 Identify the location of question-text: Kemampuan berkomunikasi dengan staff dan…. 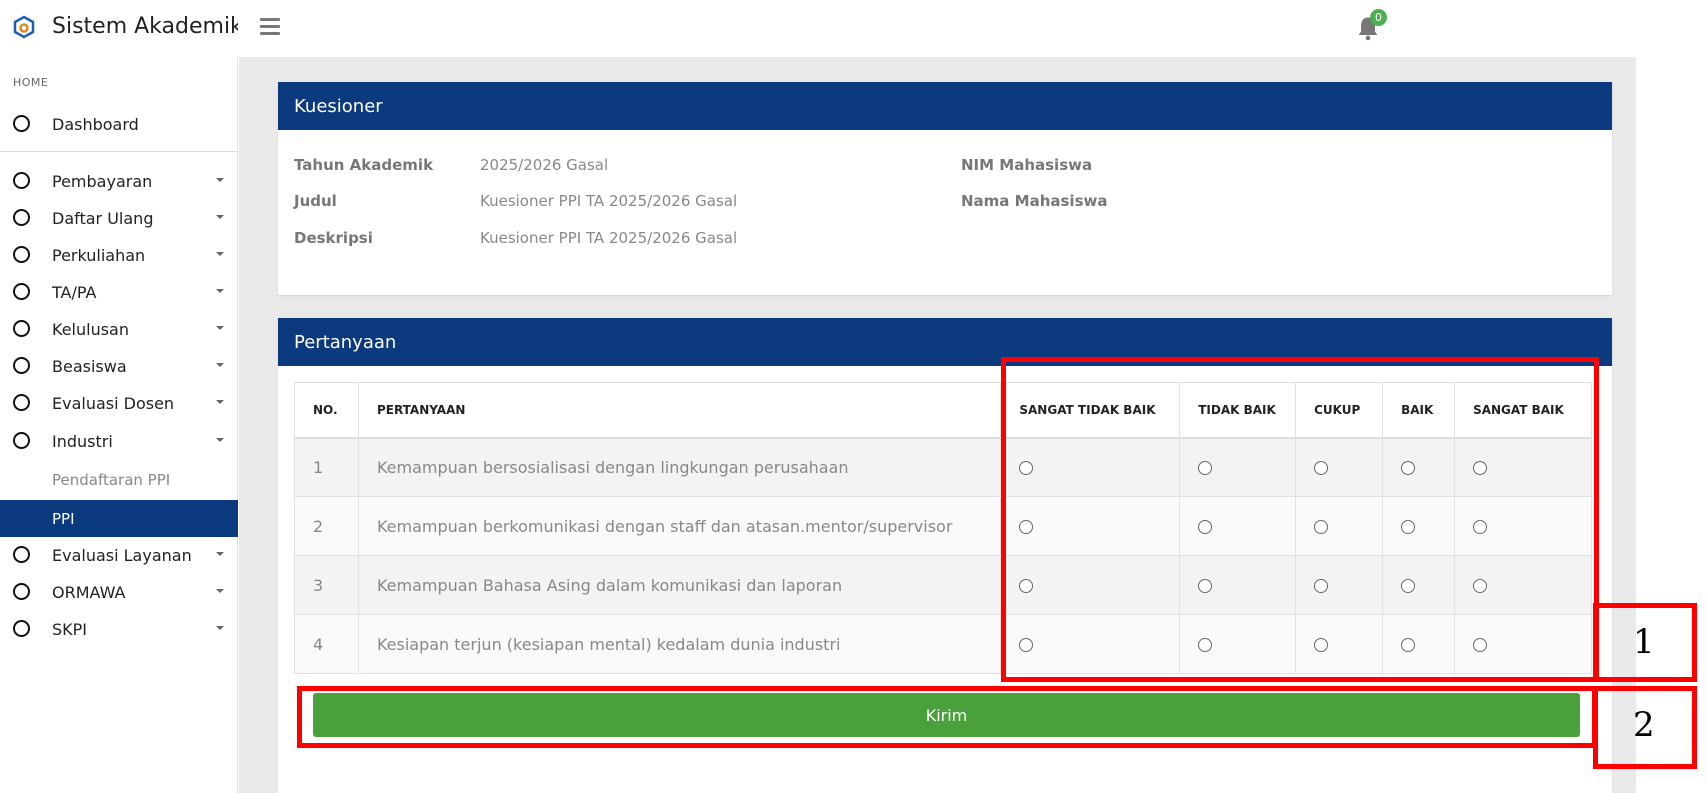
(679, 526).